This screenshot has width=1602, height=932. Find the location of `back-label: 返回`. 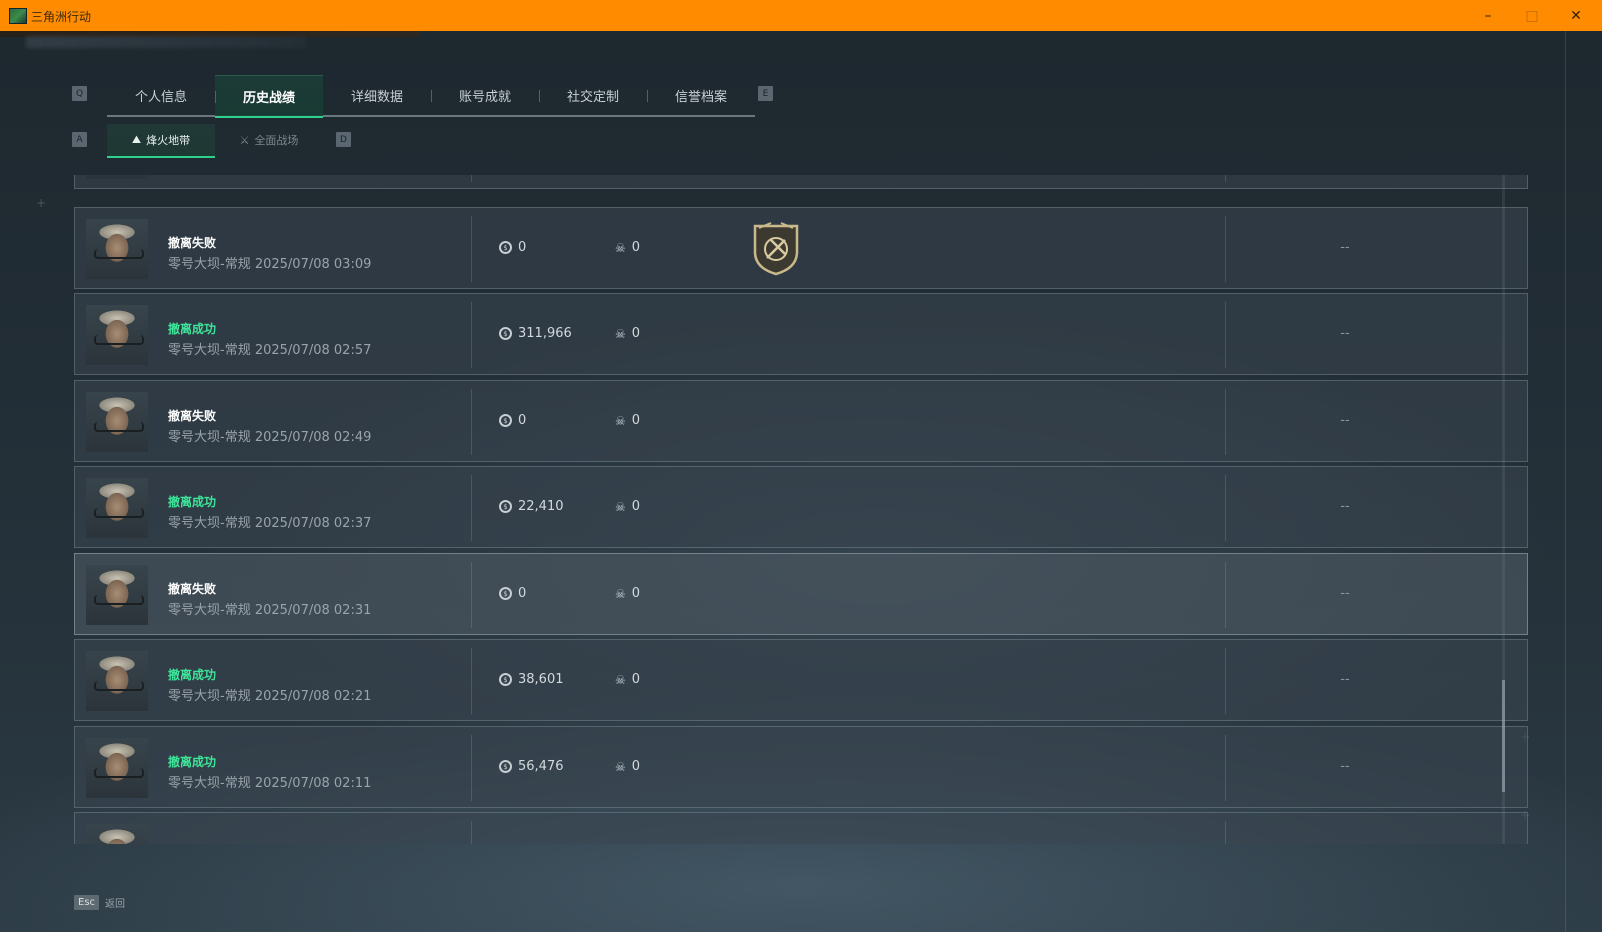

back-label: 返回 is located at coordinates (115, 902).